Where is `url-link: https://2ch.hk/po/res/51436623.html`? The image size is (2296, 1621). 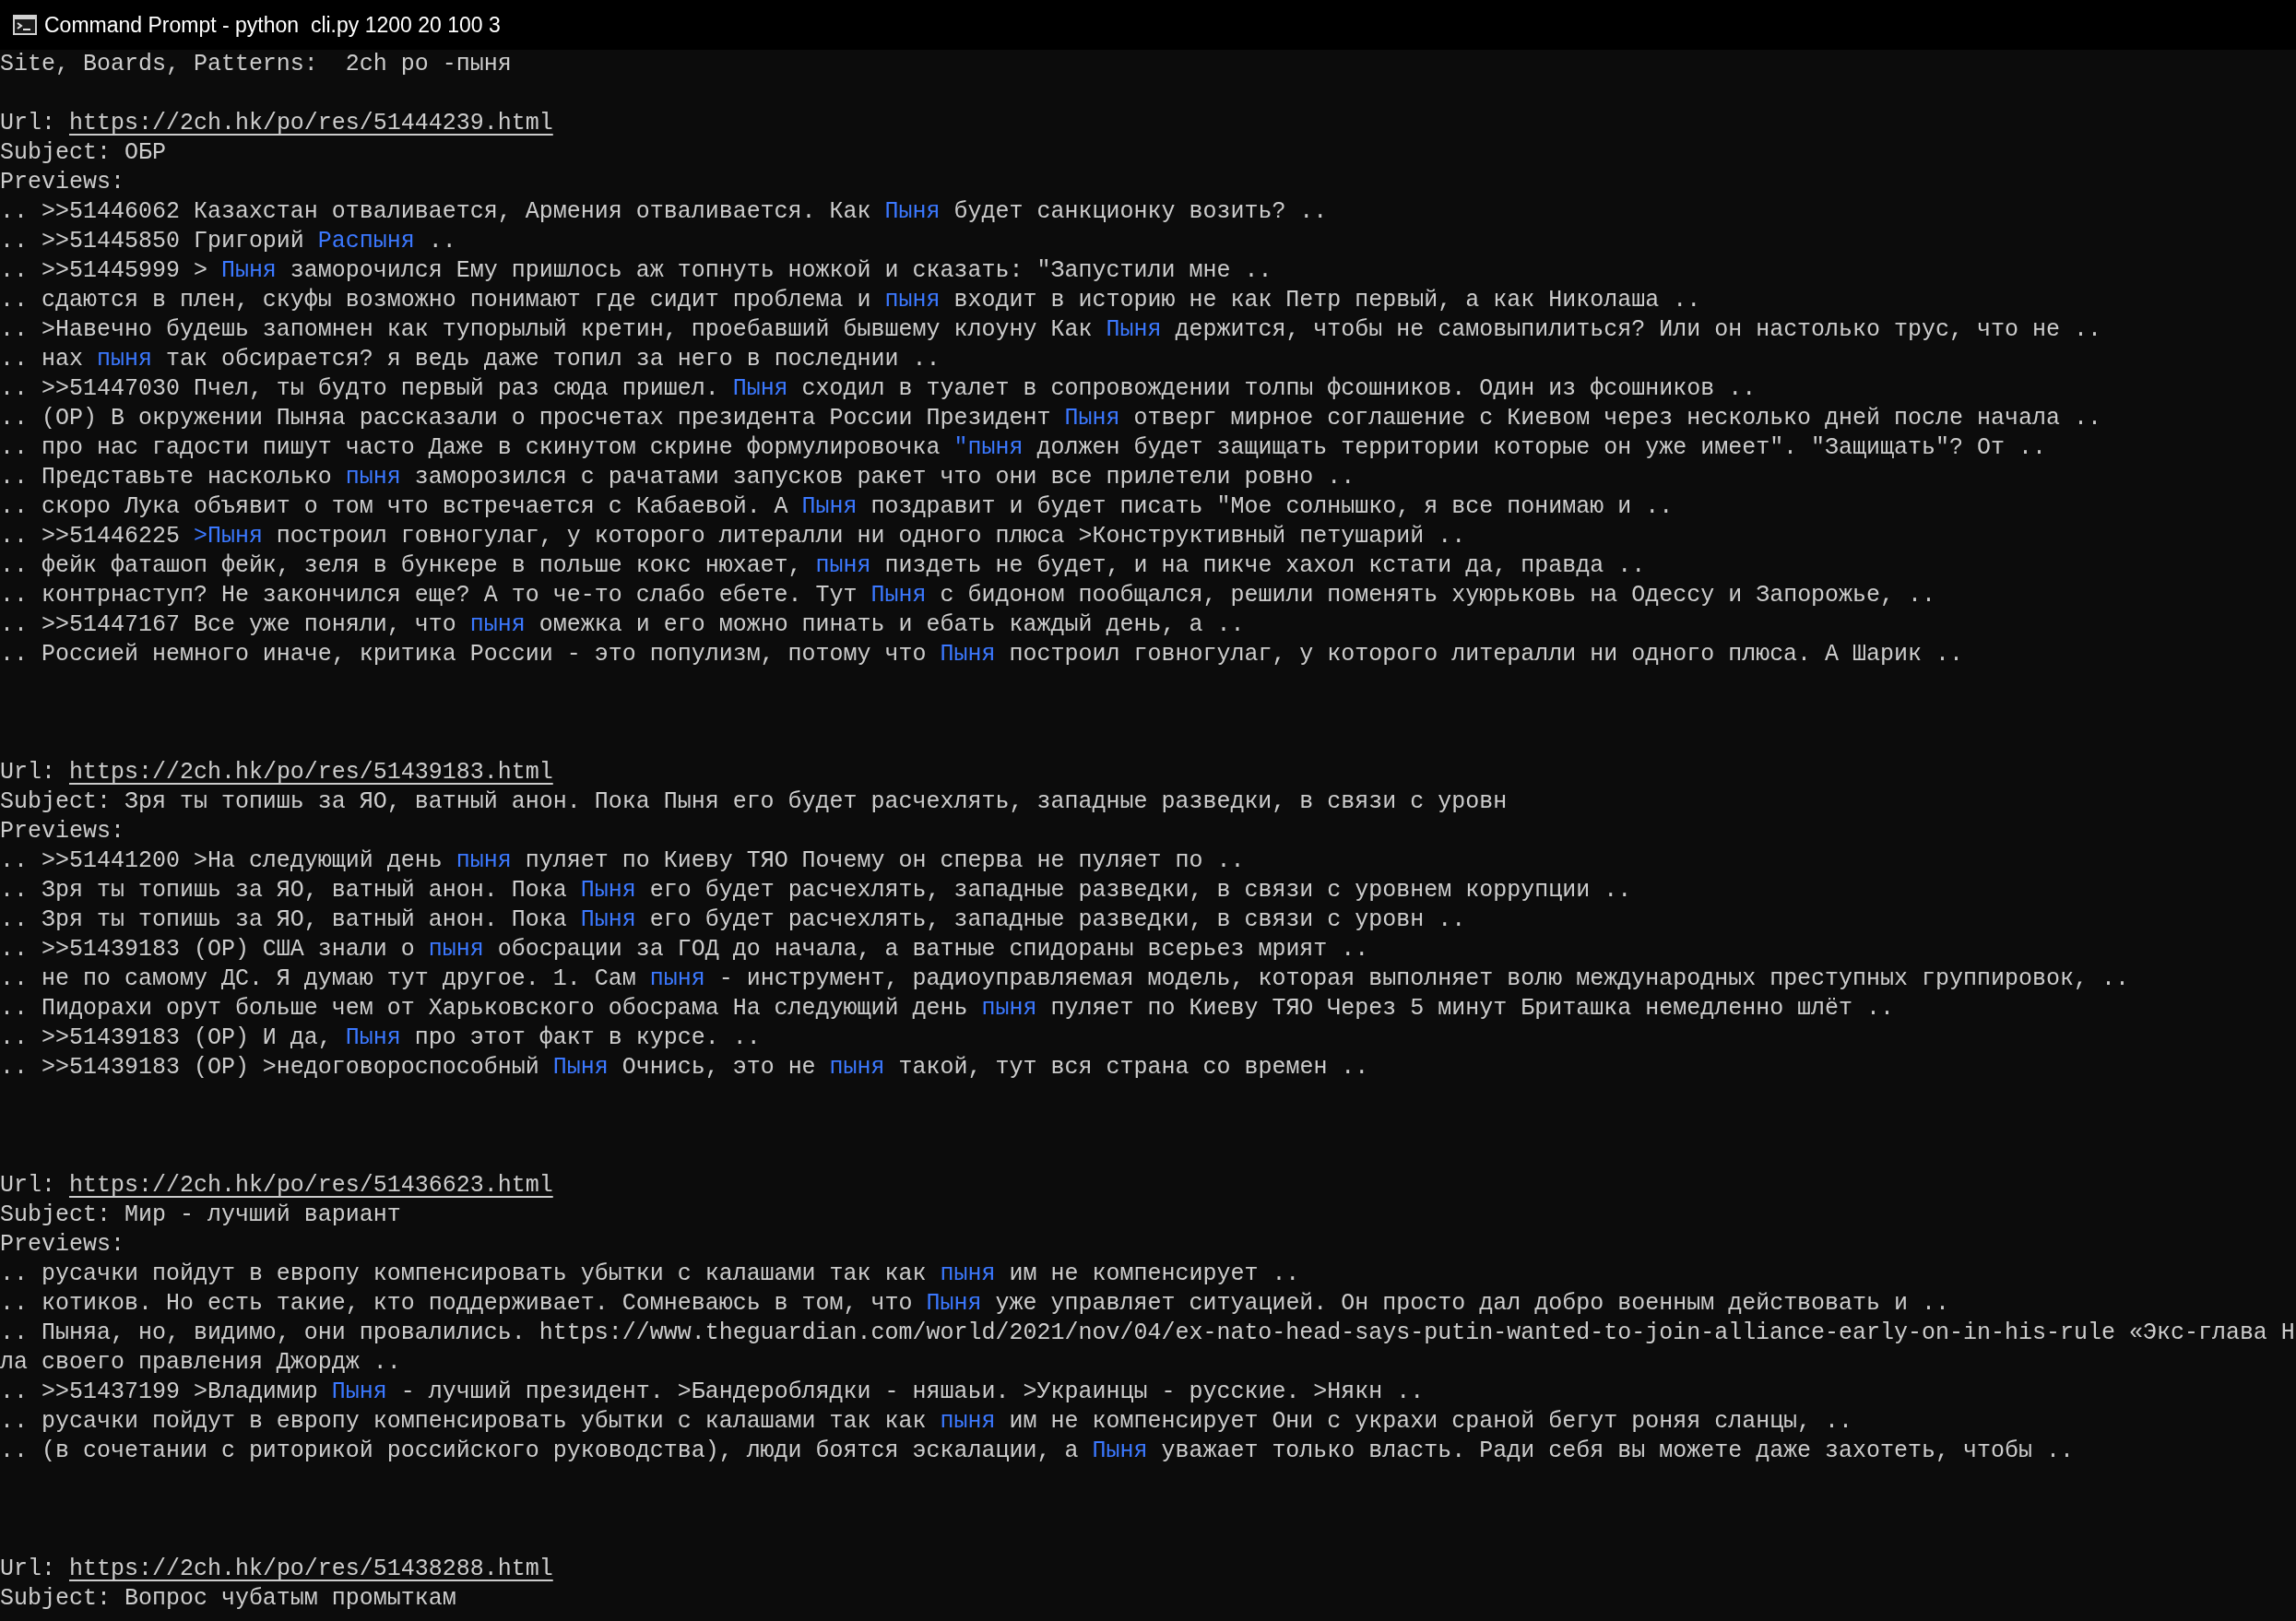 url-link: https://2ch.hk/po/res/51436623.html is located at coordinates (311, 1186).